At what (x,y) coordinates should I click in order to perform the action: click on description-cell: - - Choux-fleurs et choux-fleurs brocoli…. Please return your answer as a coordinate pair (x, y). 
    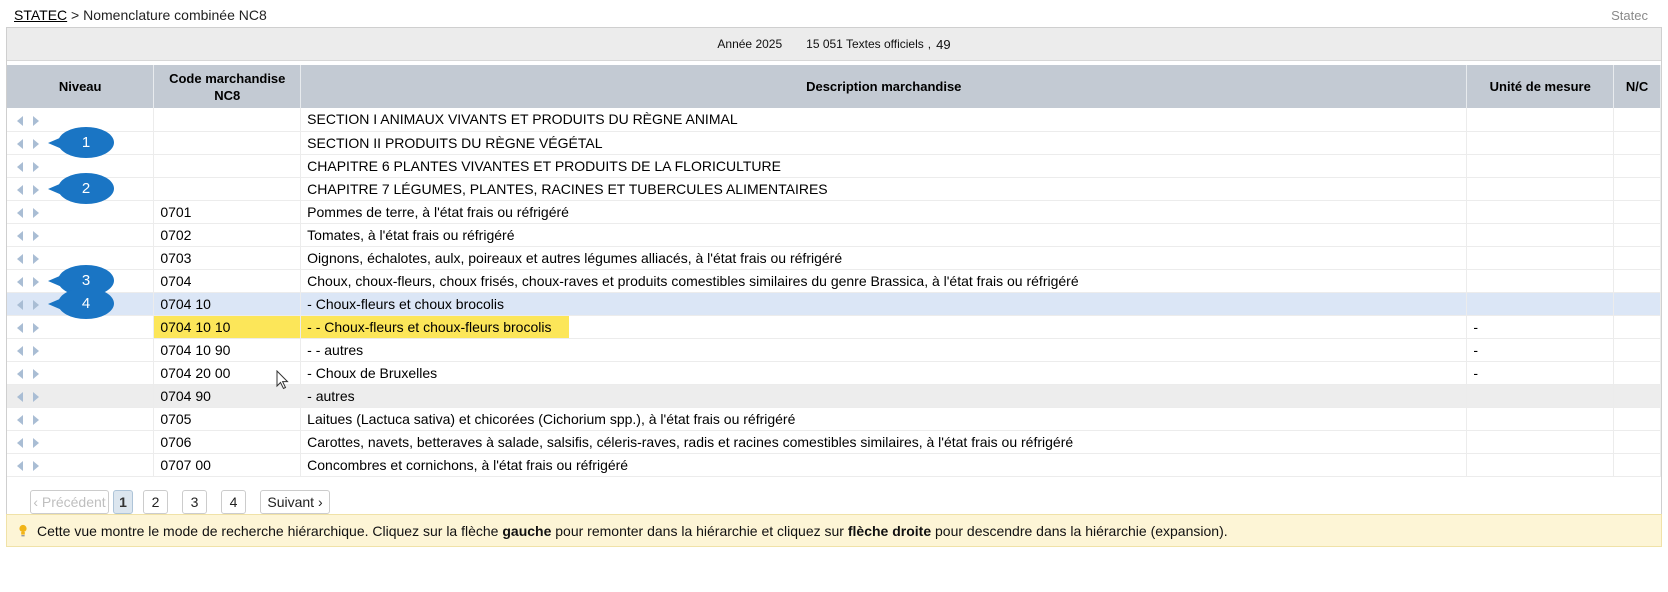
    Looking at the image, I should click on (884, 327).